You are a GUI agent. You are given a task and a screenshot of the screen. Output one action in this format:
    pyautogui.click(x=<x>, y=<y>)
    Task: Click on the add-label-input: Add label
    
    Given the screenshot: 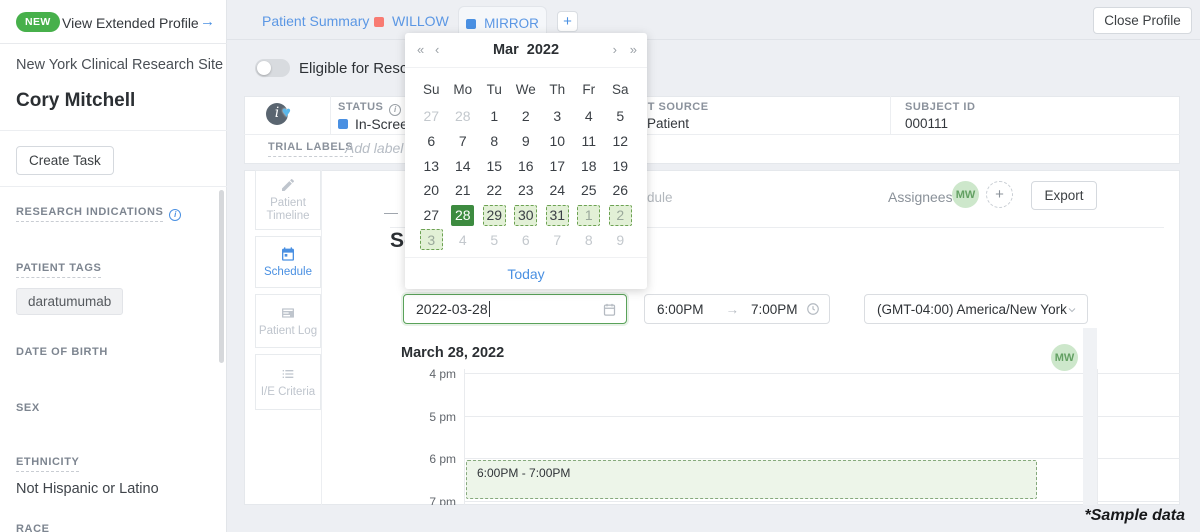 What is the action you would take?
    pyautogui.click(x=374, y=148)
    